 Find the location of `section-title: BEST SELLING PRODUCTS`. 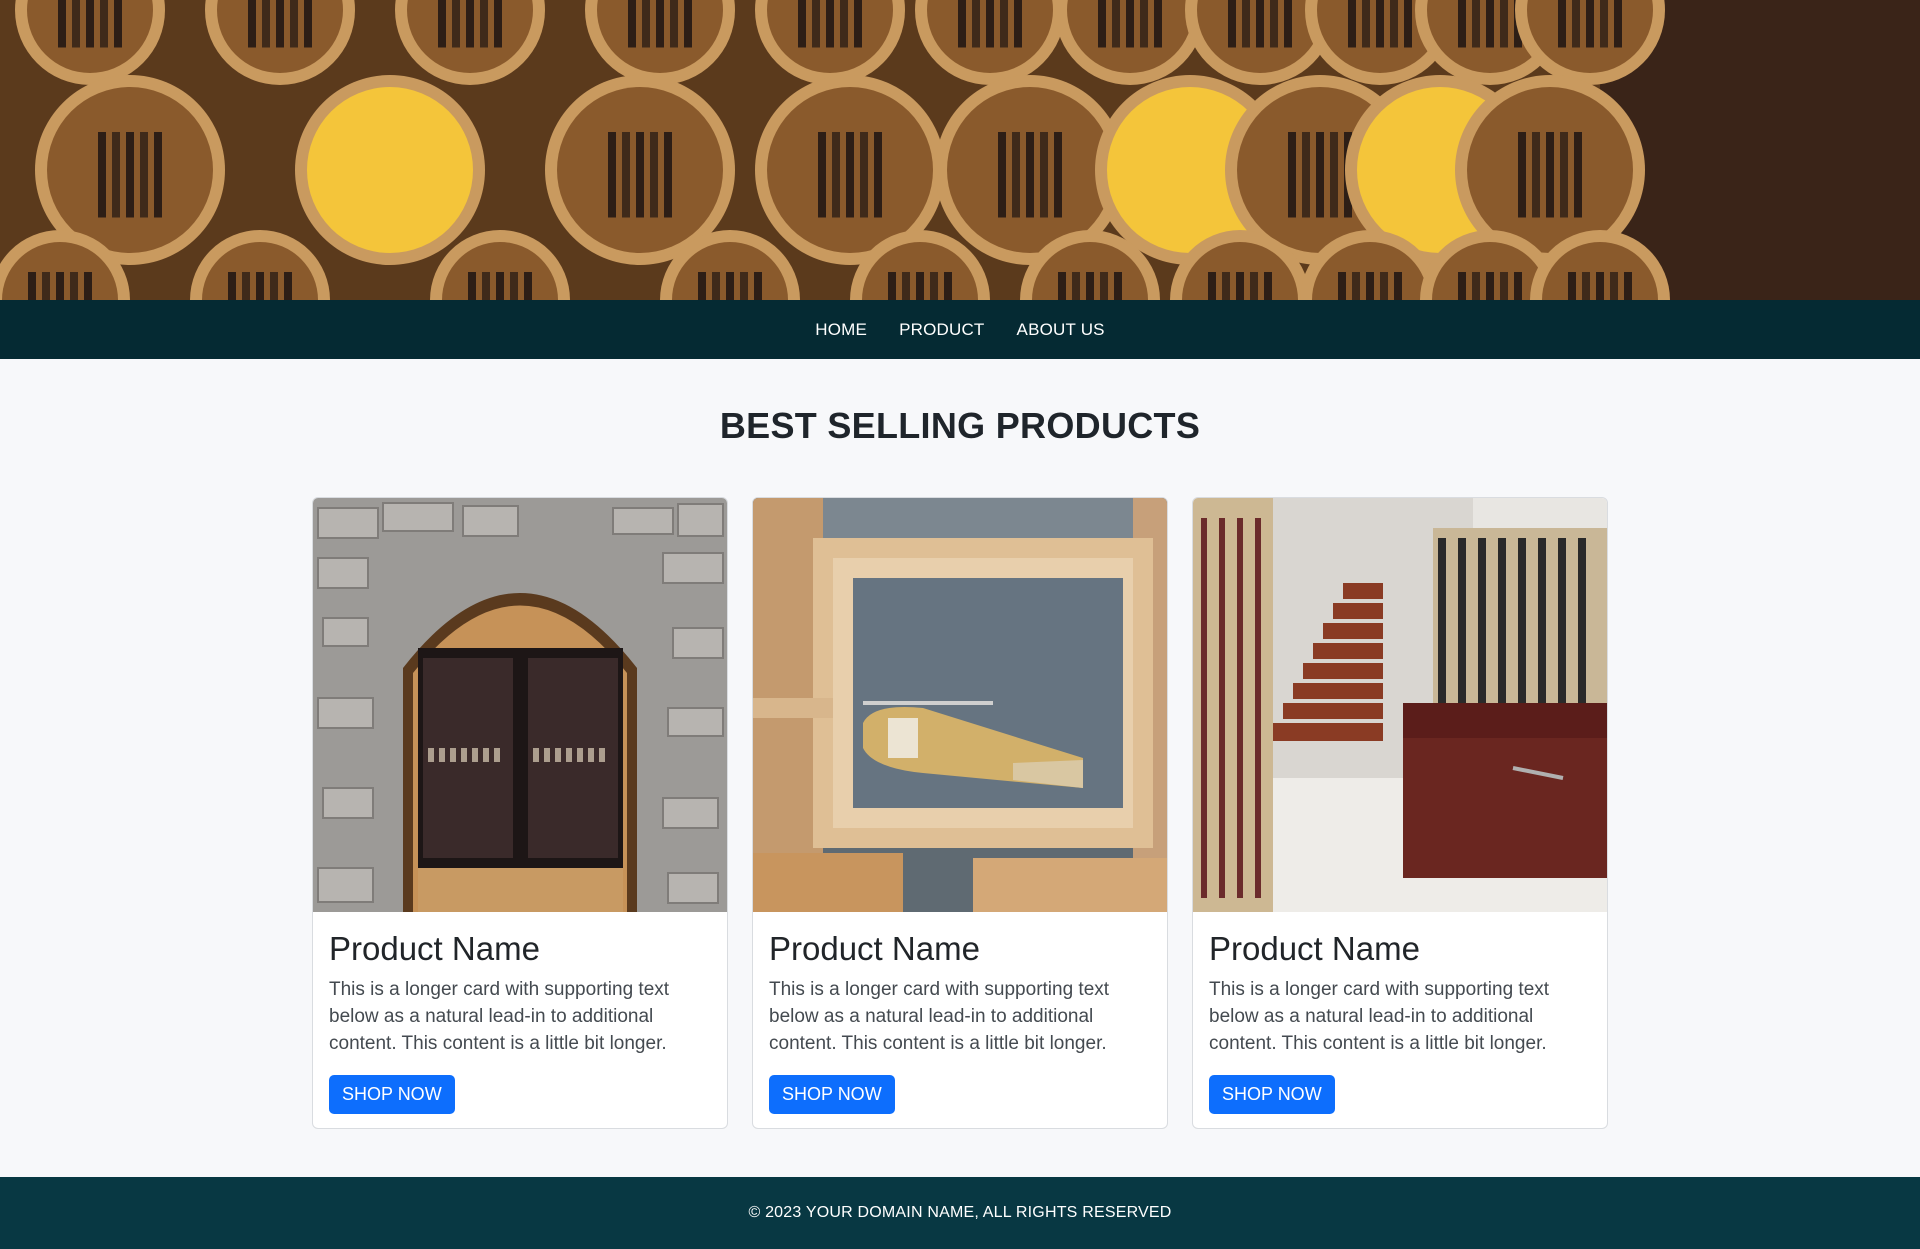

section-title: BEST SELLING PRODUCTS is located at coordinates (960, 425).